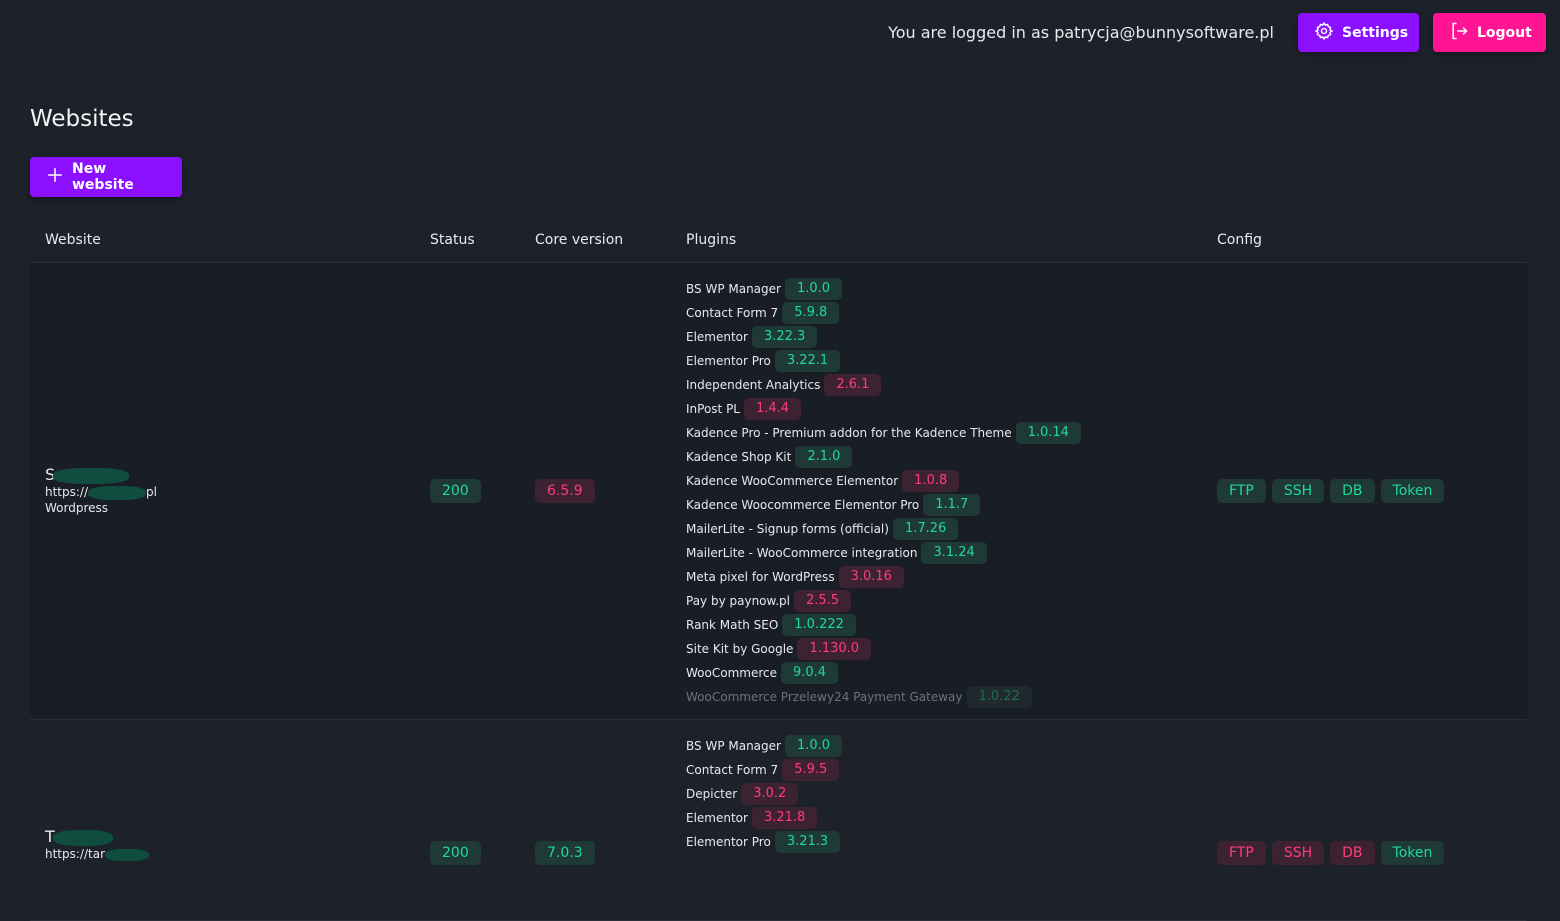 Image resolution: width=1560 pixels, height=921 pixels. What do you see at coordinates (67, 492) in the screenshot?
I see `website-url: https://` at bounding box center [67, 492].